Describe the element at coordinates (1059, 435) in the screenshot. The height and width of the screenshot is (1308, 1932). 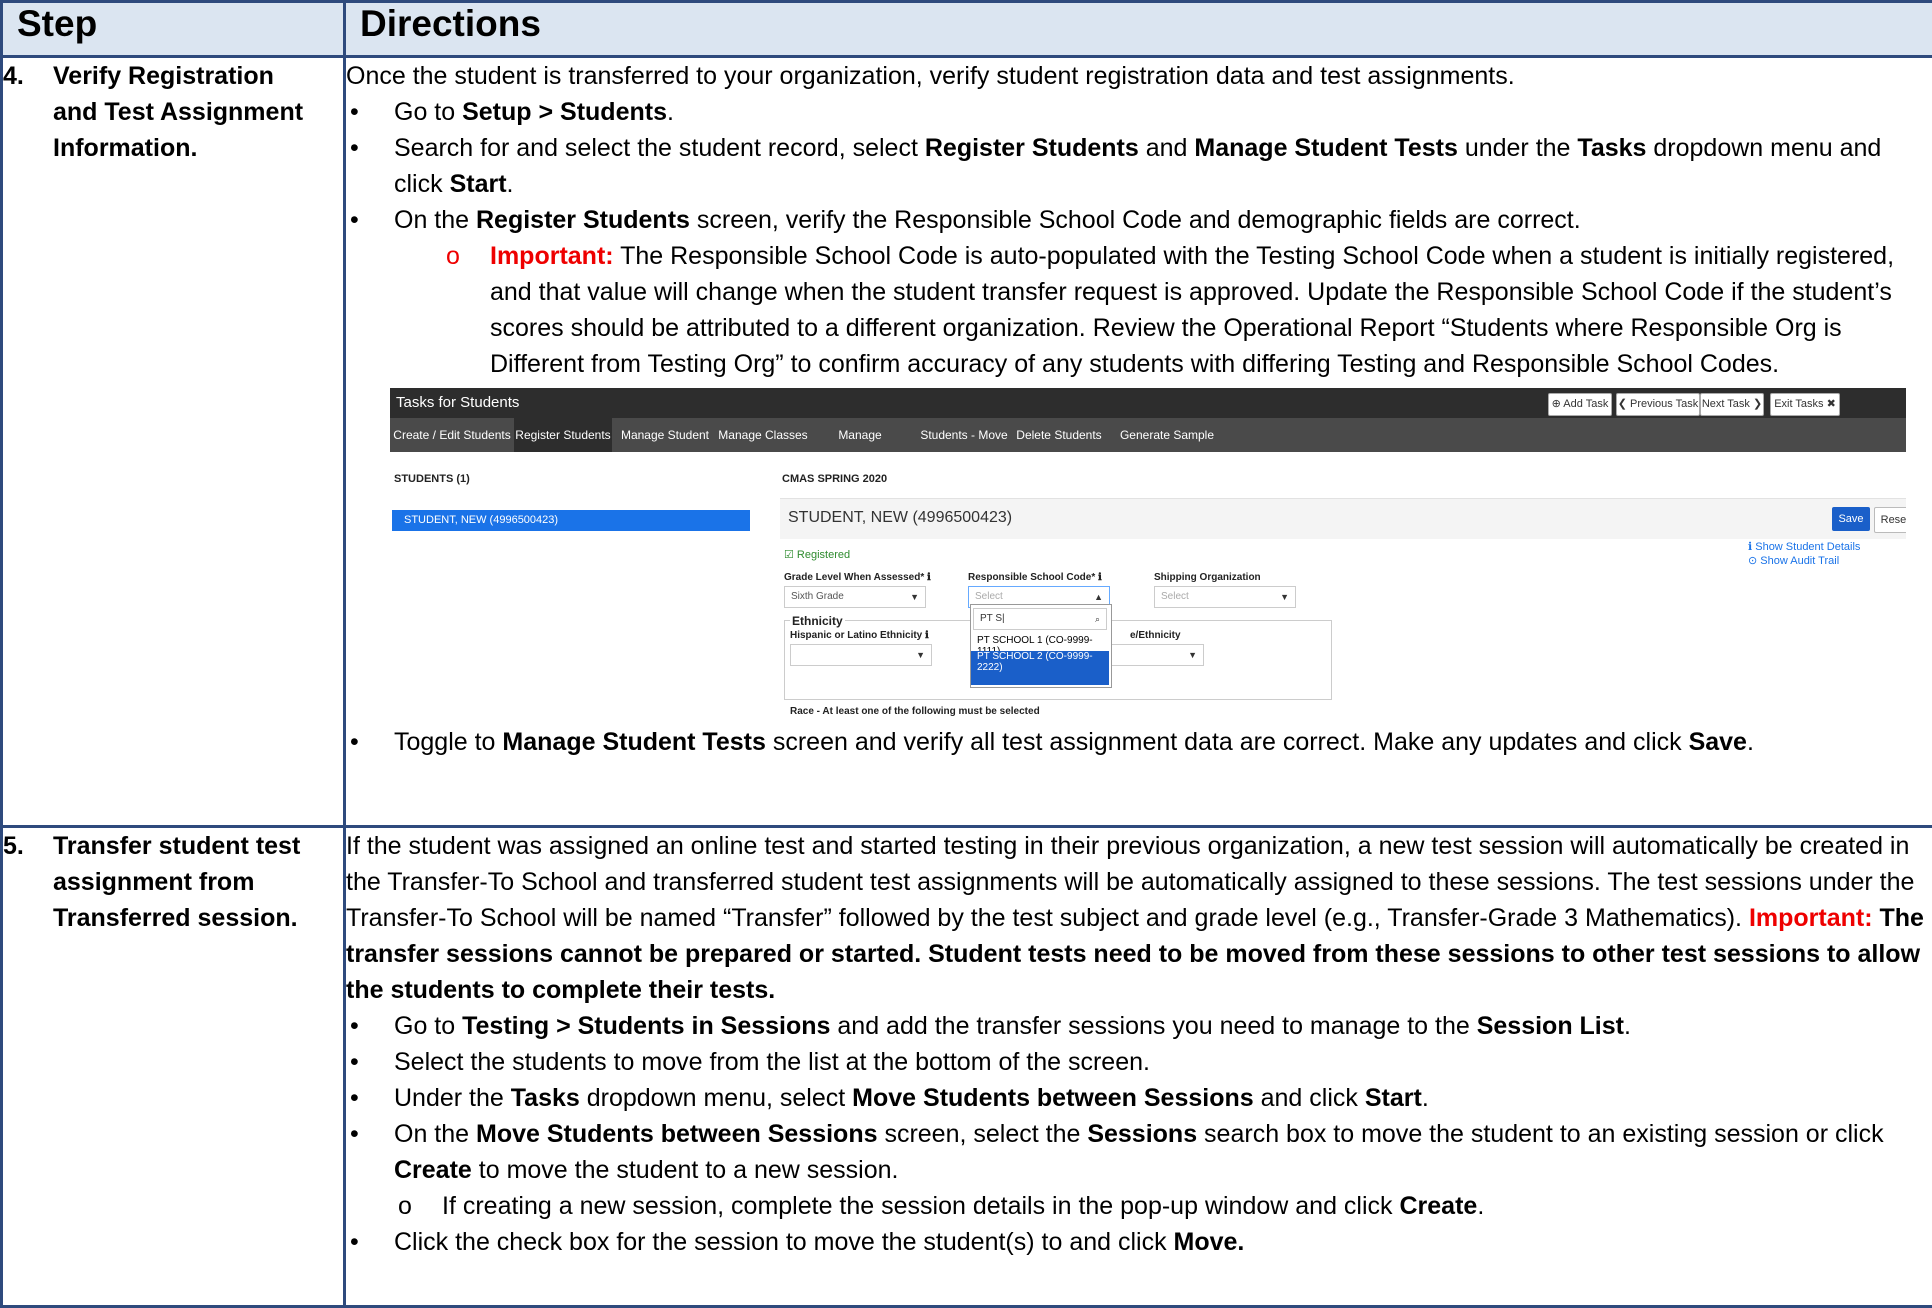
I see `tab-delete-students: Delete Students` at that location.